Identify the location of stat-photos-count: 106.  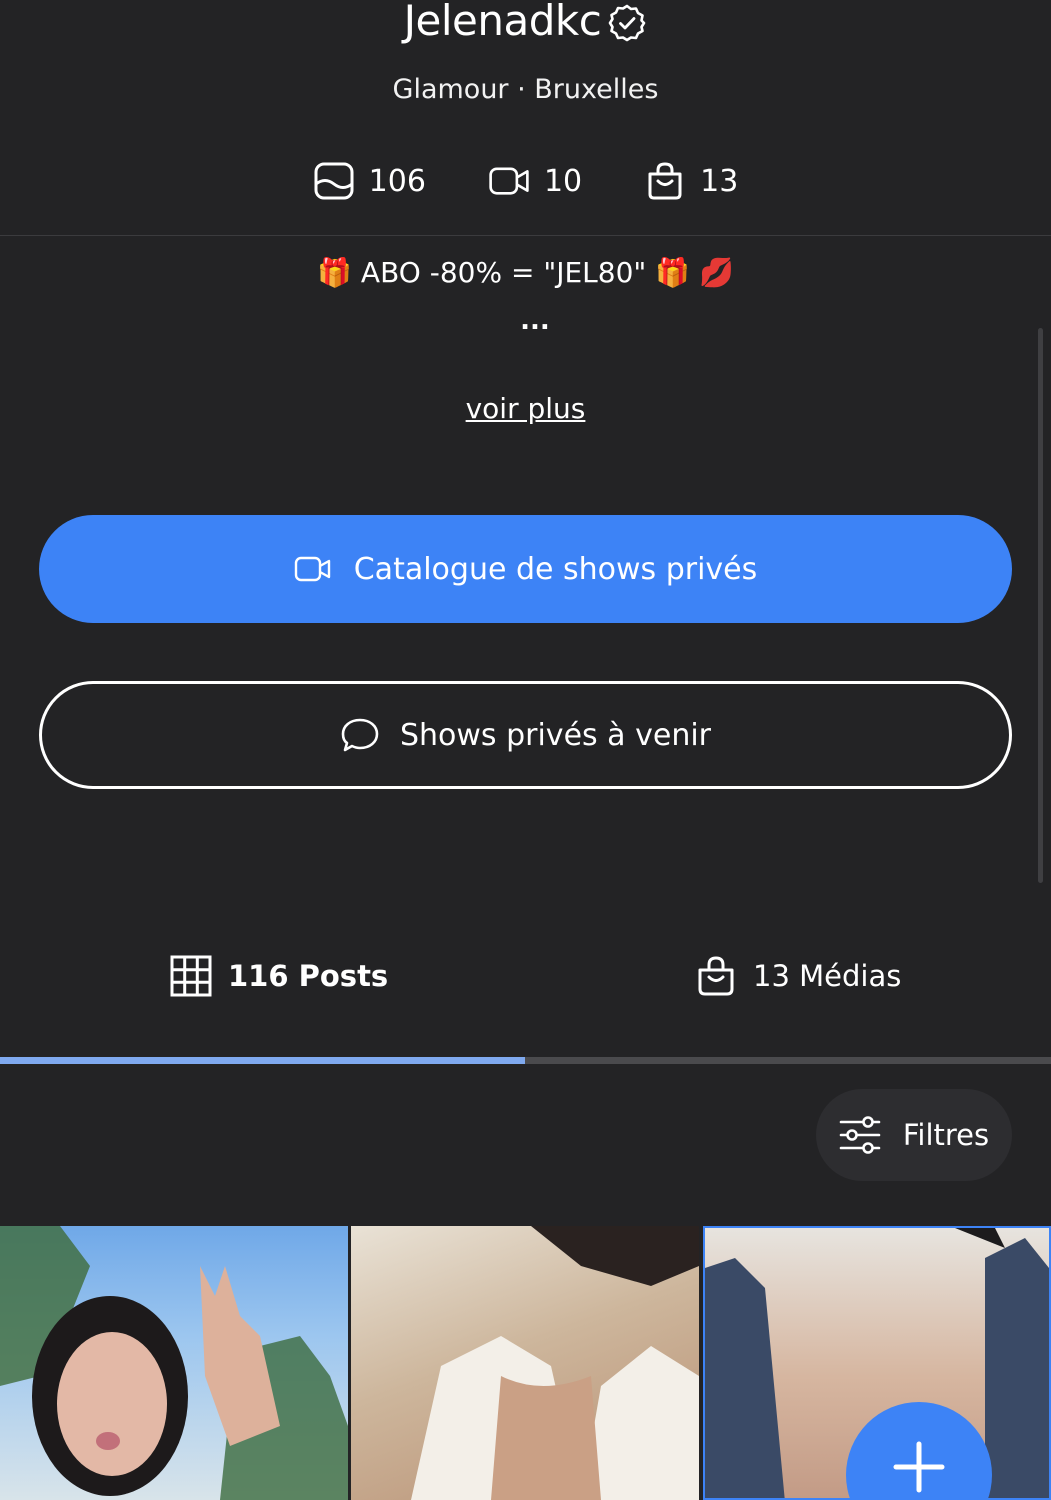
(397, 181).